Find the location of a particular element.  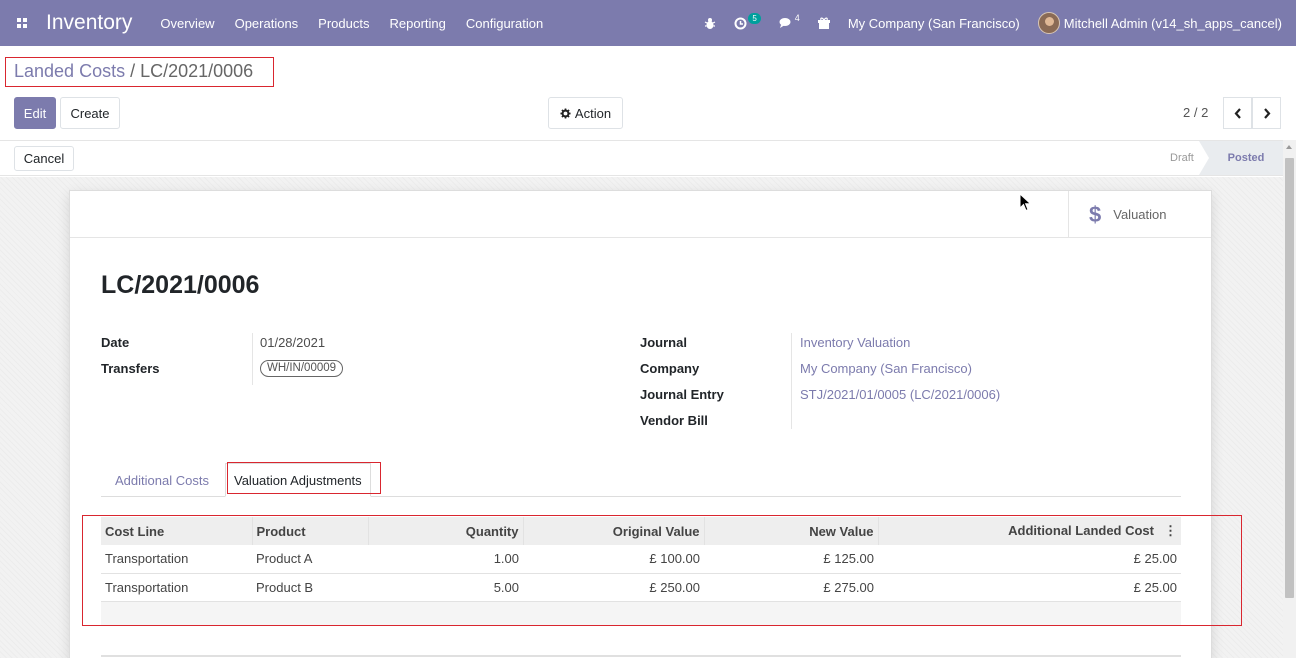

create-button: Create is located at coordinates (90, 113).